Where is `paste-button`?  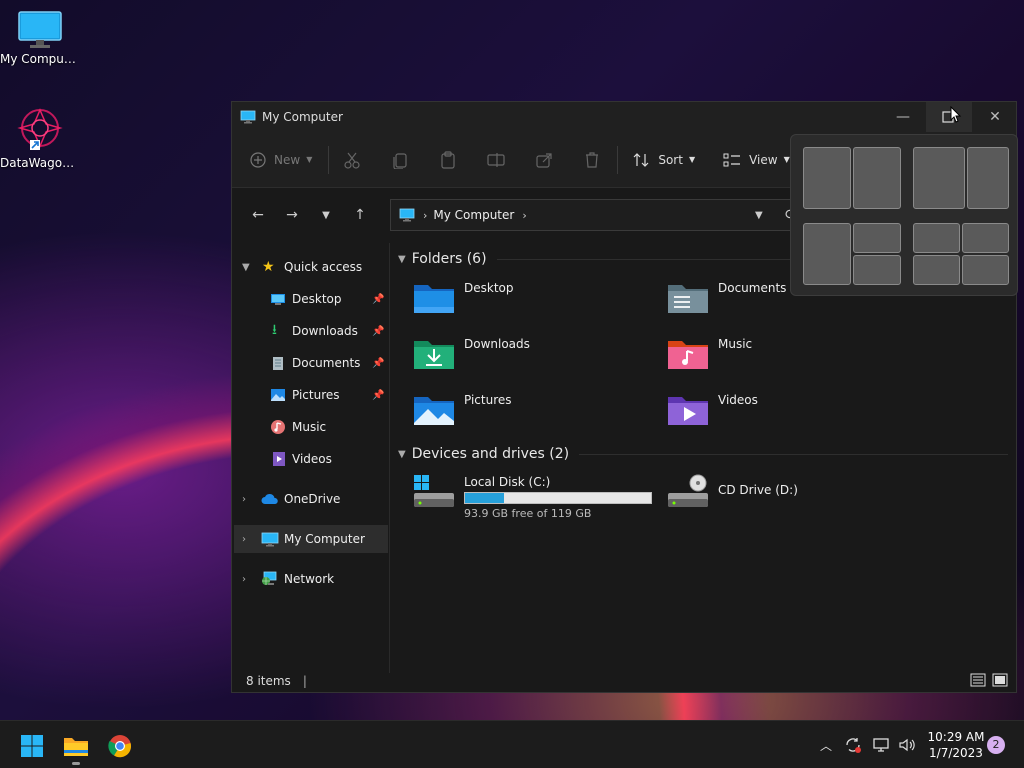 paste-button is located at coordinates (448, 159).